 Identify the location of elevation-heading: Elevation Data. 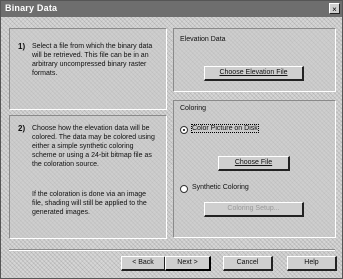
(203, 39).